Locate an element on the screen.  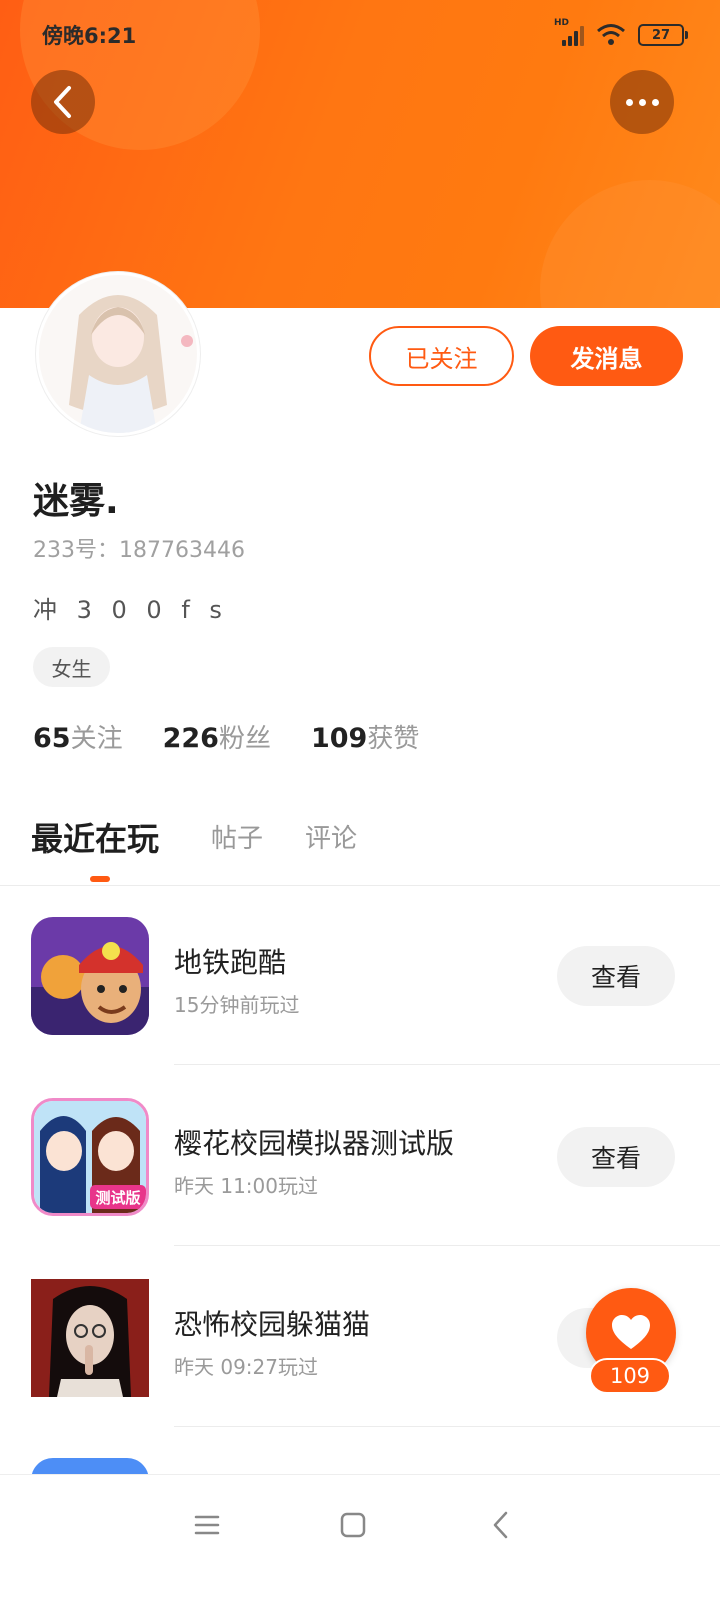
game-icon-horror-school is located at coordinates (90, 1338).